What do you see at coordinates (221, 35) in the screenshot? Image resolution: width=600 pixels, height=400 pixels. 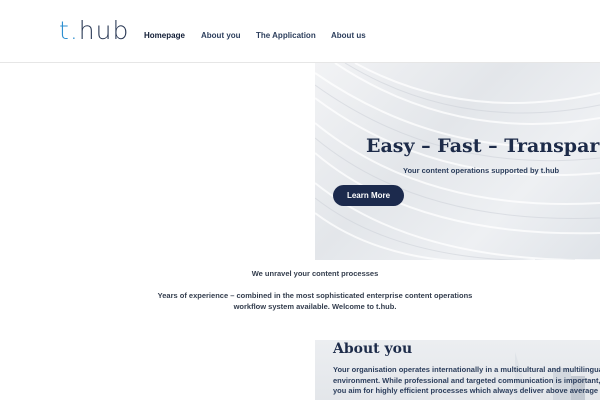 I see `nav-item-about-you: About you` at bounding box center [221, 35].